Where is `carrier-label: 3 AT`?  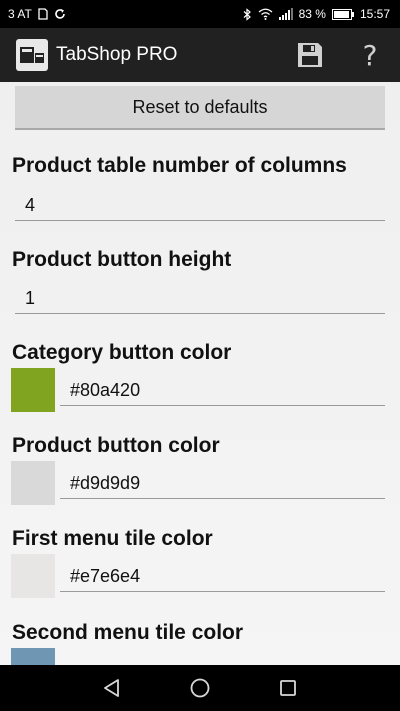
carrier-label: 3 AT is located at coordinates (20, 14).